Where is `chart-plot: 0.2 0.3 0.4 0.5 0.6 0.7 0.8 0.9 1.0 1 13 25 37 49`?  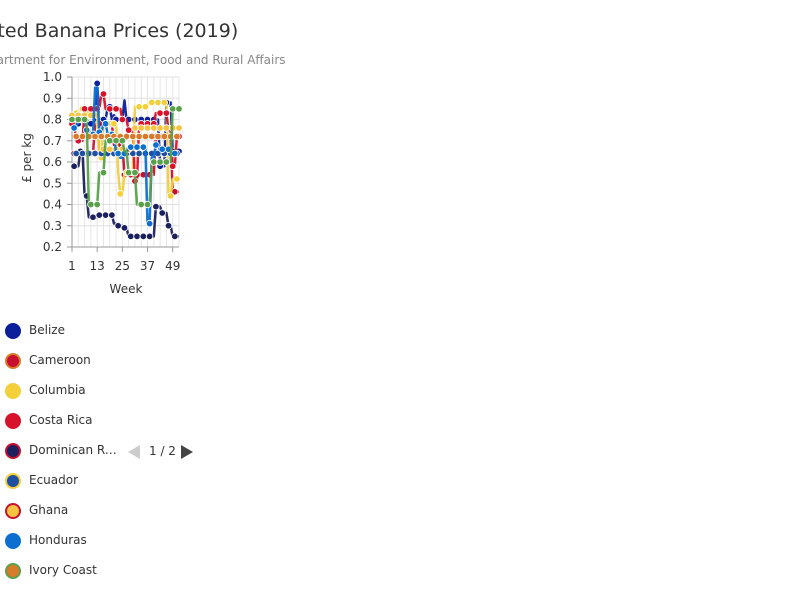 chart-plot: 0.2 0.3 0.4 0.5 0.6 0.7 0.8 0.9 1.0 1 13 25 37 49 is located at coordinates (113, 171).